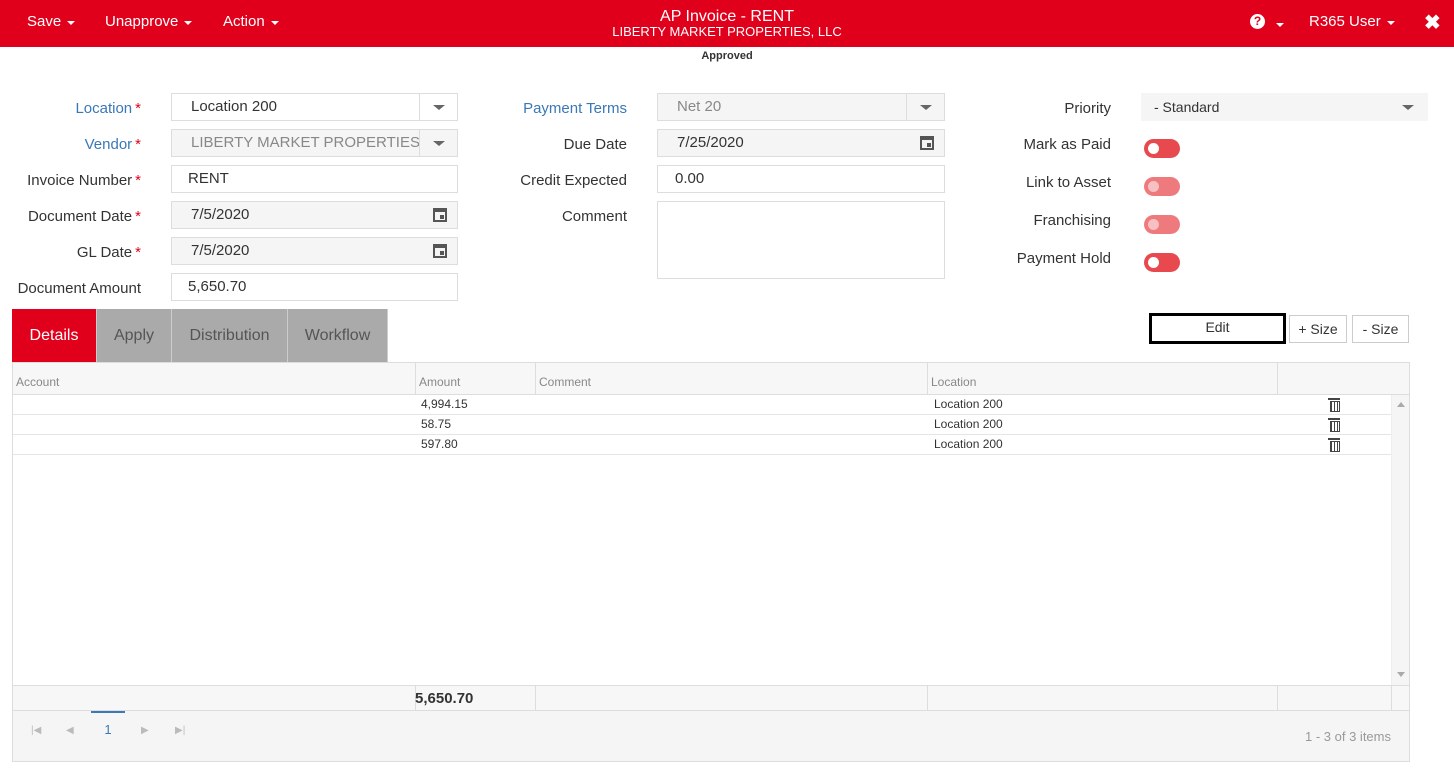  What do you see at coordinates (314, 179) in the screenshot?
I see `invoice-number-input: RENT` at bounding box center [314, 179].